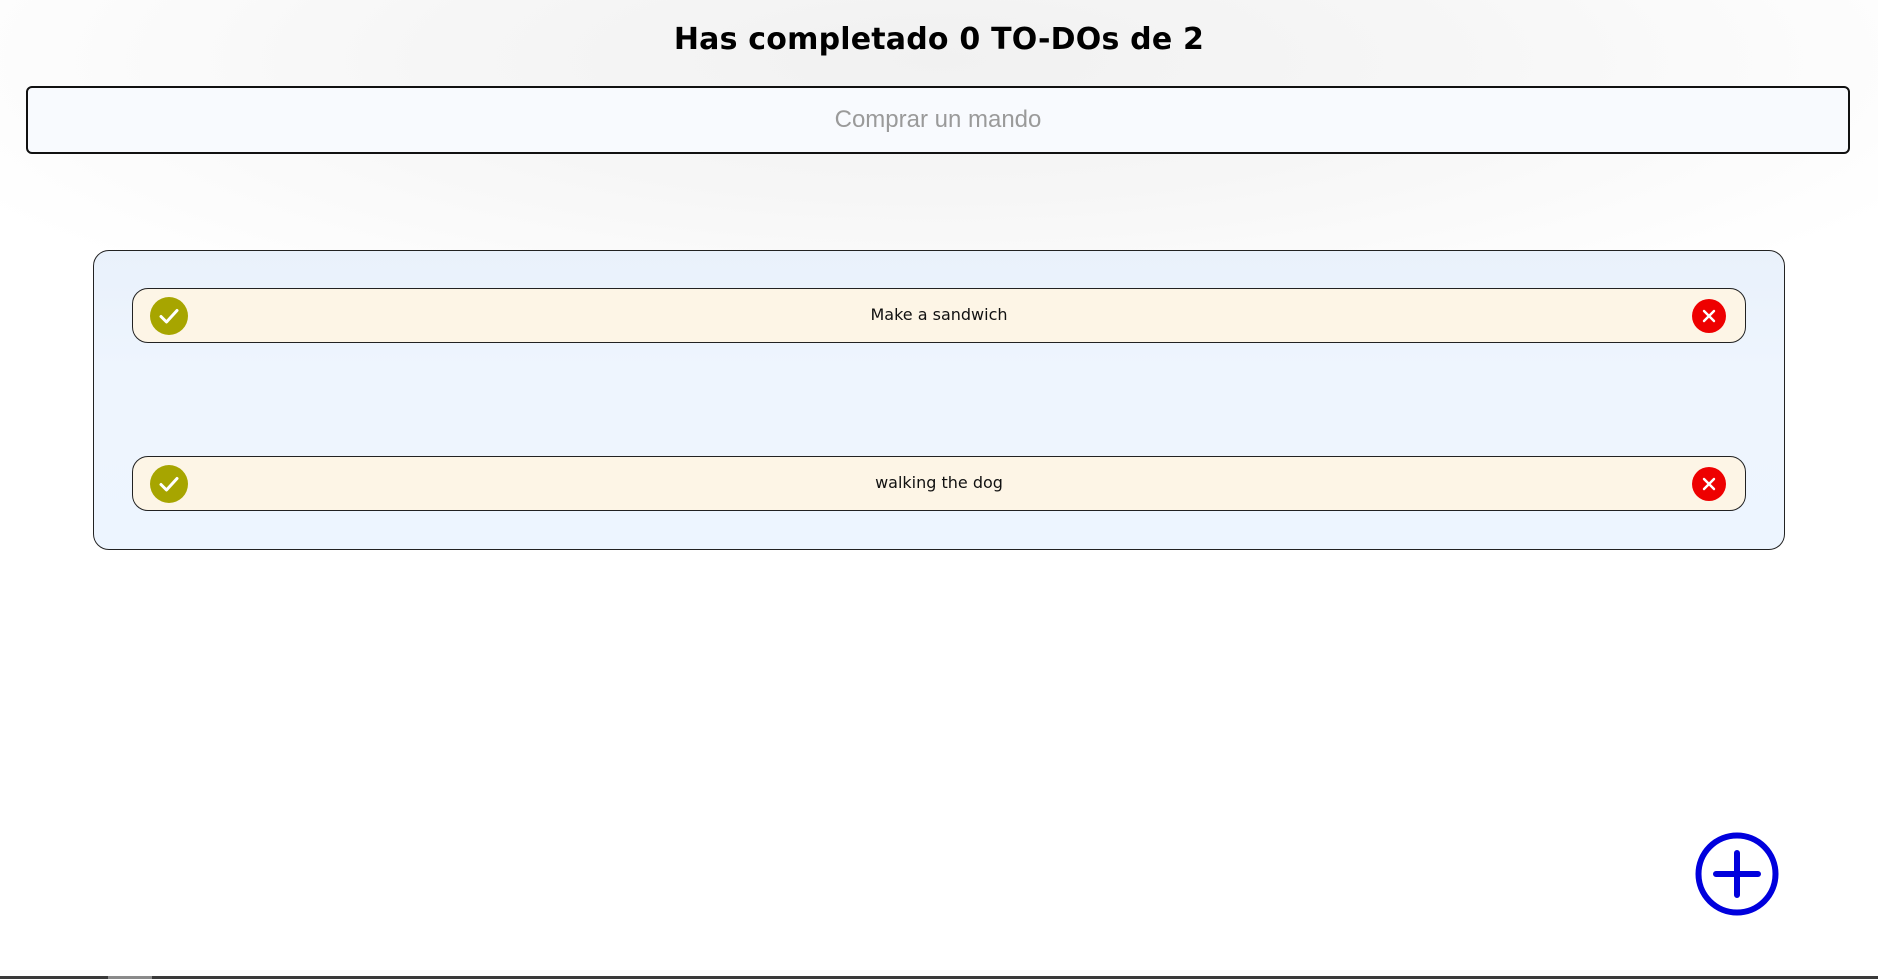  I want to click on plus-circle-icon, so click(1737, 874).